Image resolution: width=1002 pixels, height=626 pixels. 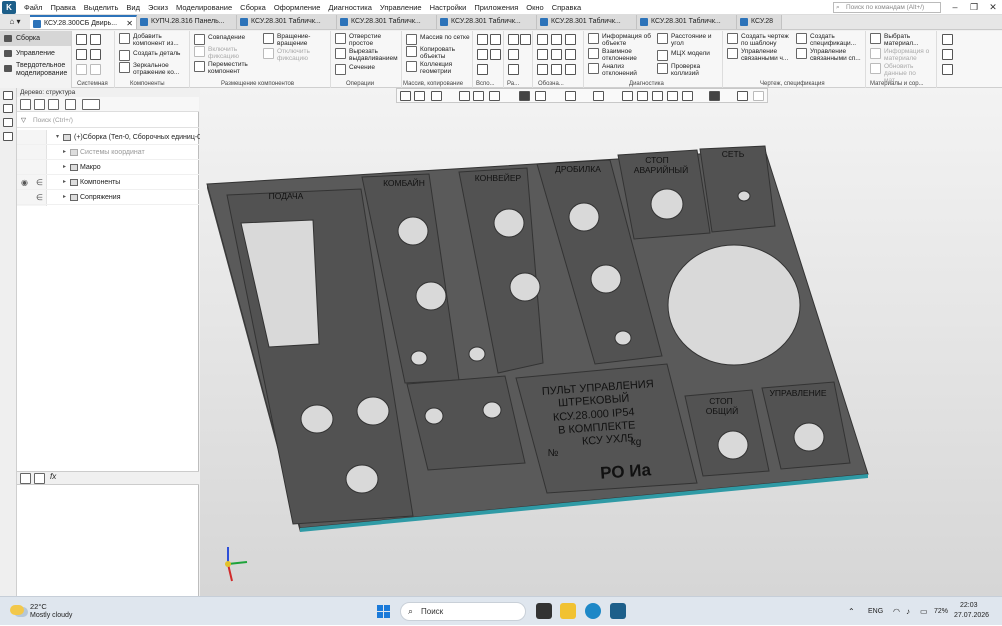 What do you see at coordinates (464, 96) in the screenshot?
I see `pan-icon` at bounding box center [464, 96].